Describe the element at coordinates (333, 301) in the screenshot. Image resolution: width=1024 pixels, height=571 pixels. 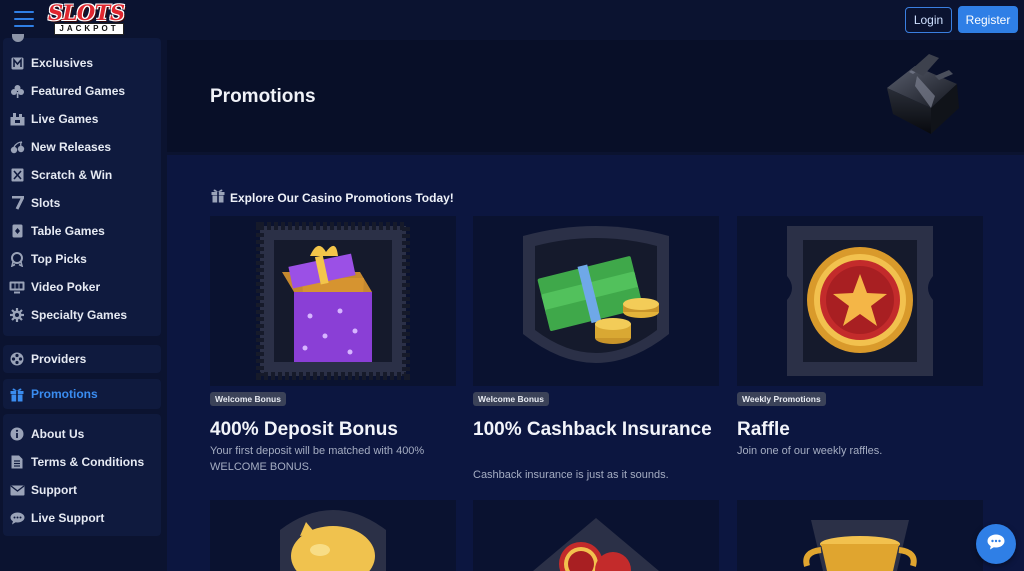
I see `deposit-bonus-image` at that location.